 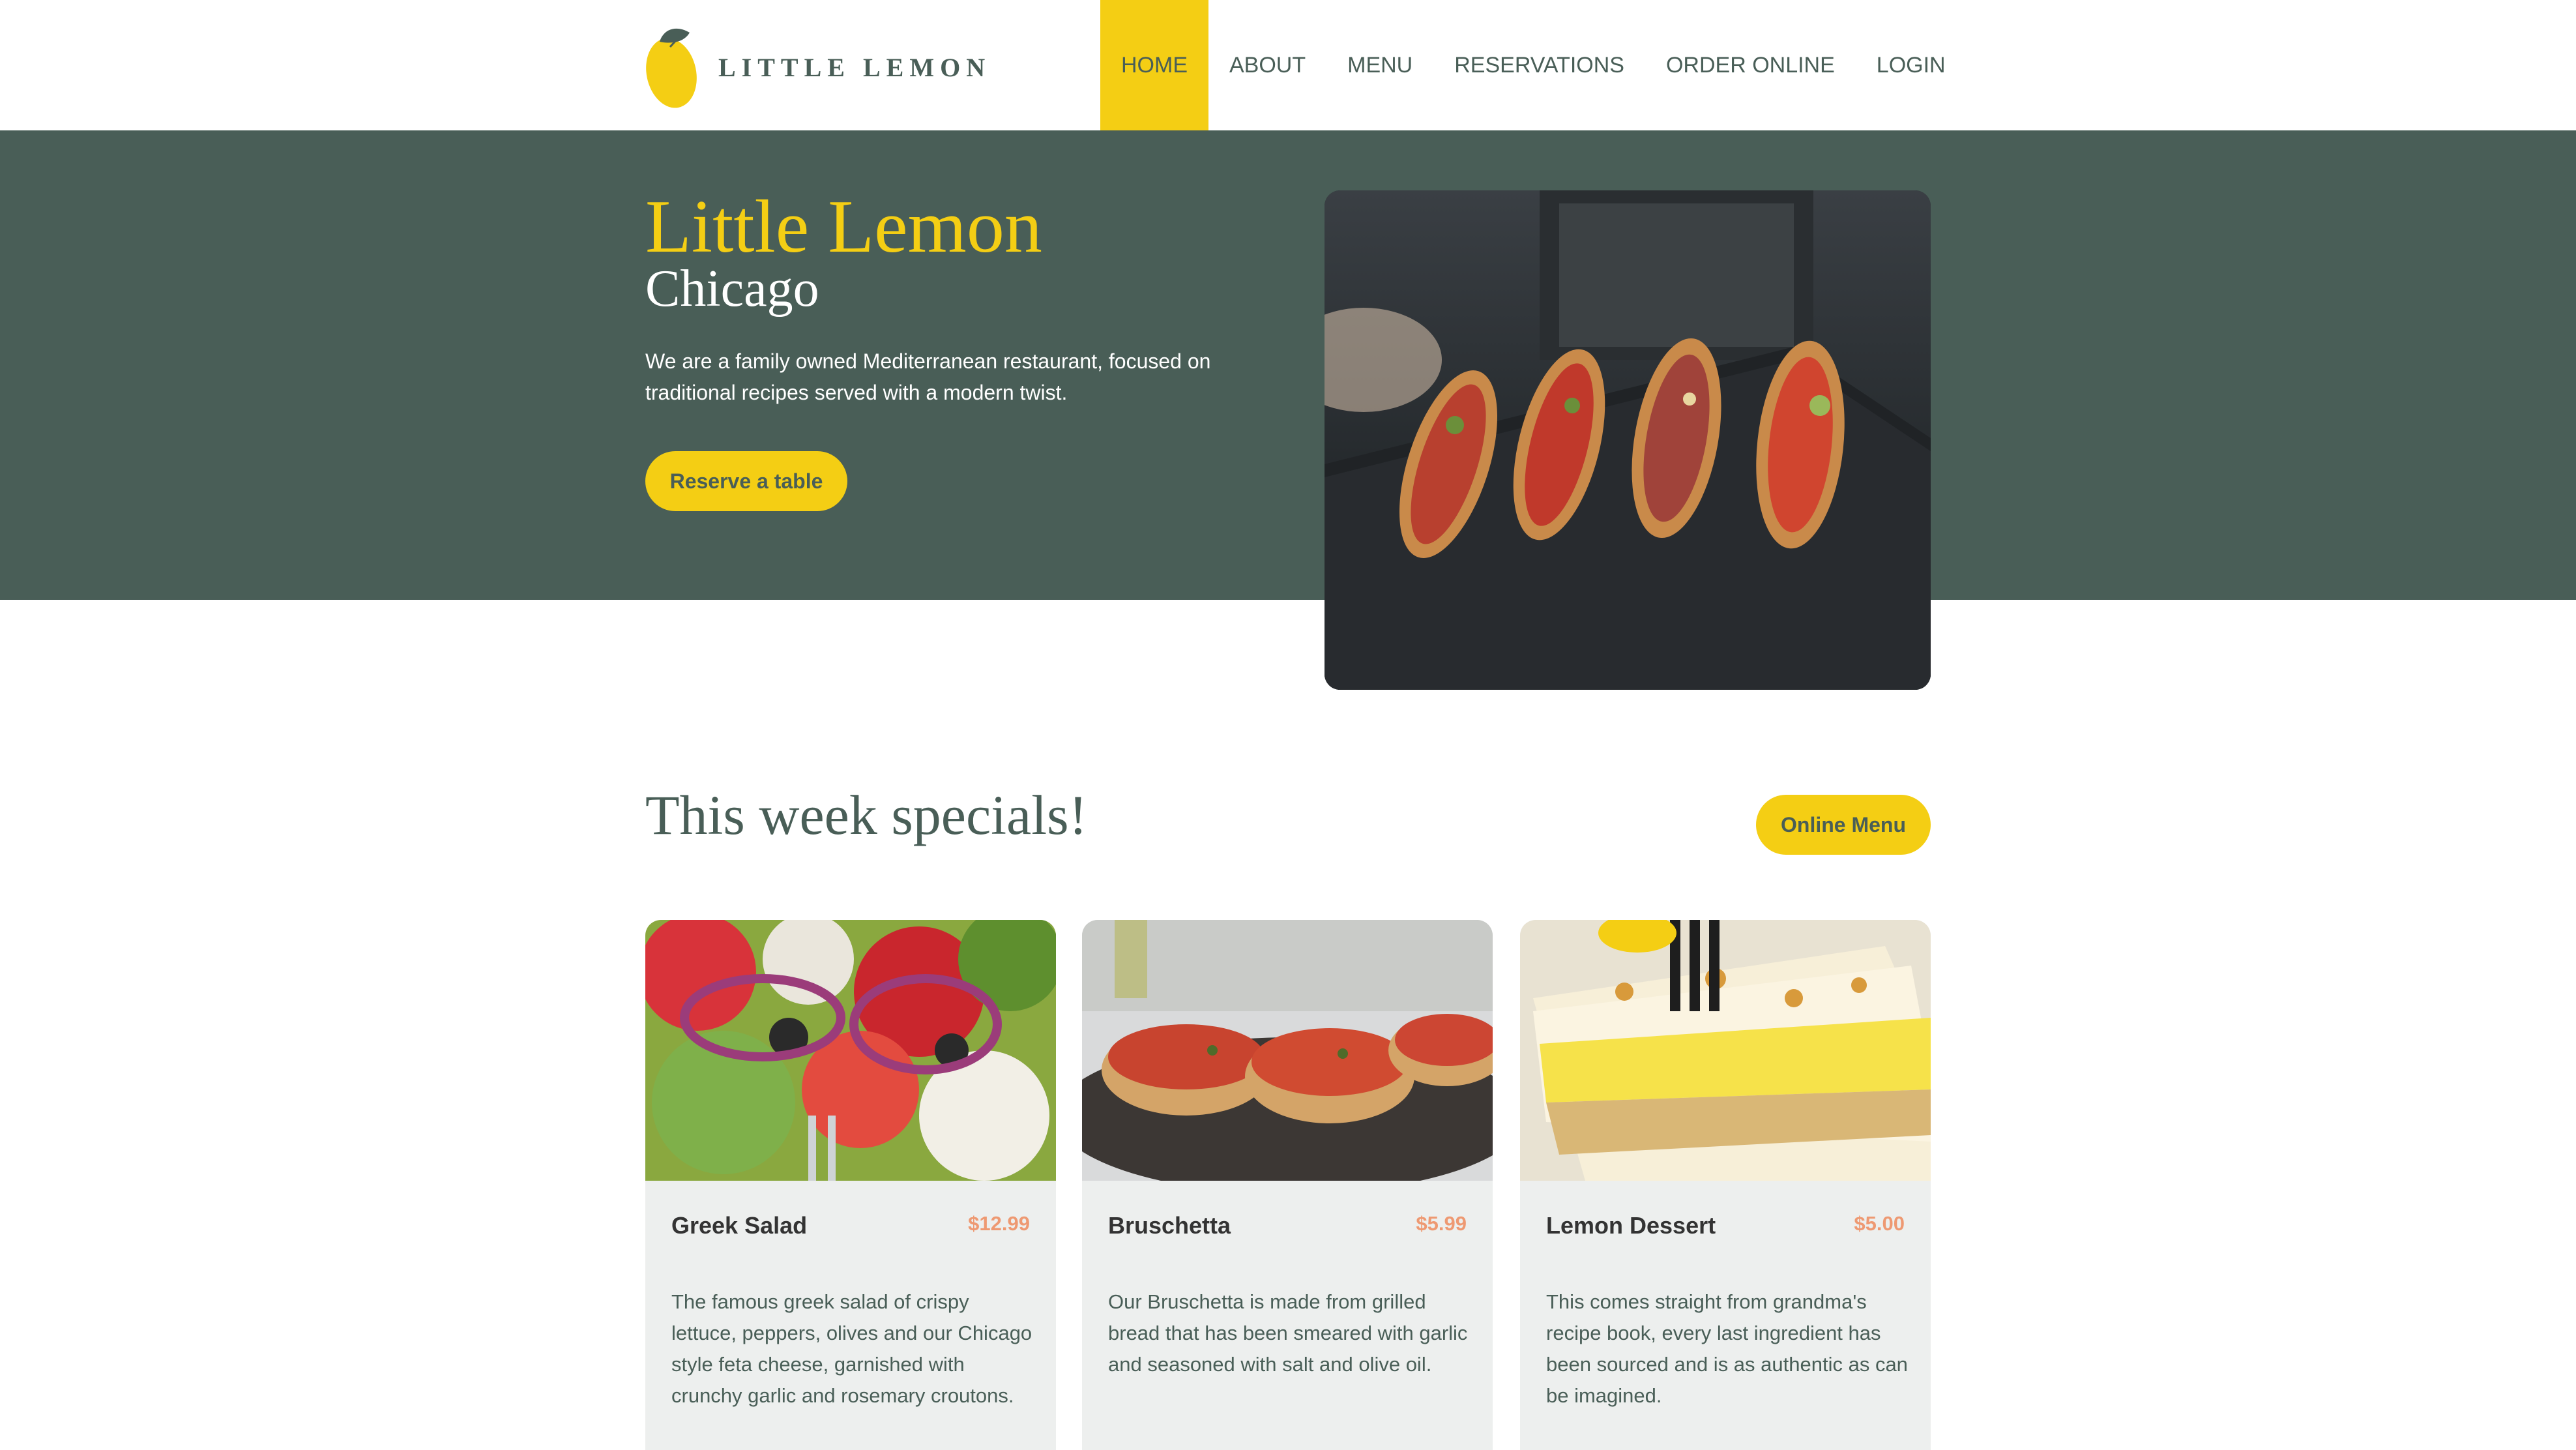 What do you see at coordinates (1287, 1057) in the screenshot?
I see `bruschetta-image` at bounding box center [1287, 1057].